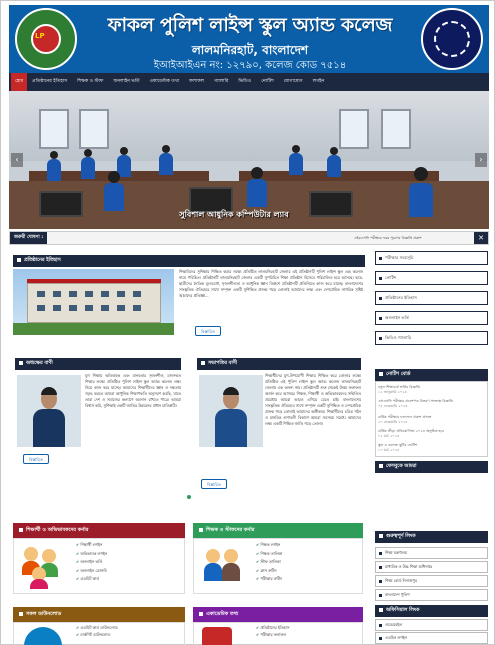  I want to click on nav-result: ফলাফল, so click(196, 82).